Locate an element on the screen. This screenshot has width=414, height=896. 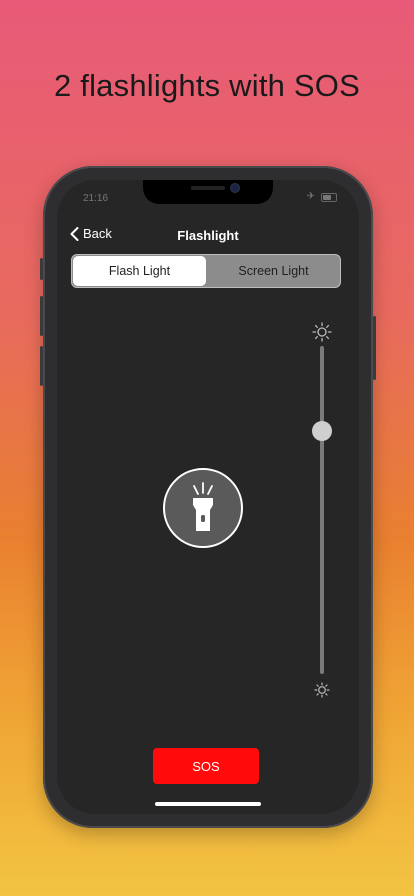
segment-screen-light: Screen Light is located at coordinates (273, 271).